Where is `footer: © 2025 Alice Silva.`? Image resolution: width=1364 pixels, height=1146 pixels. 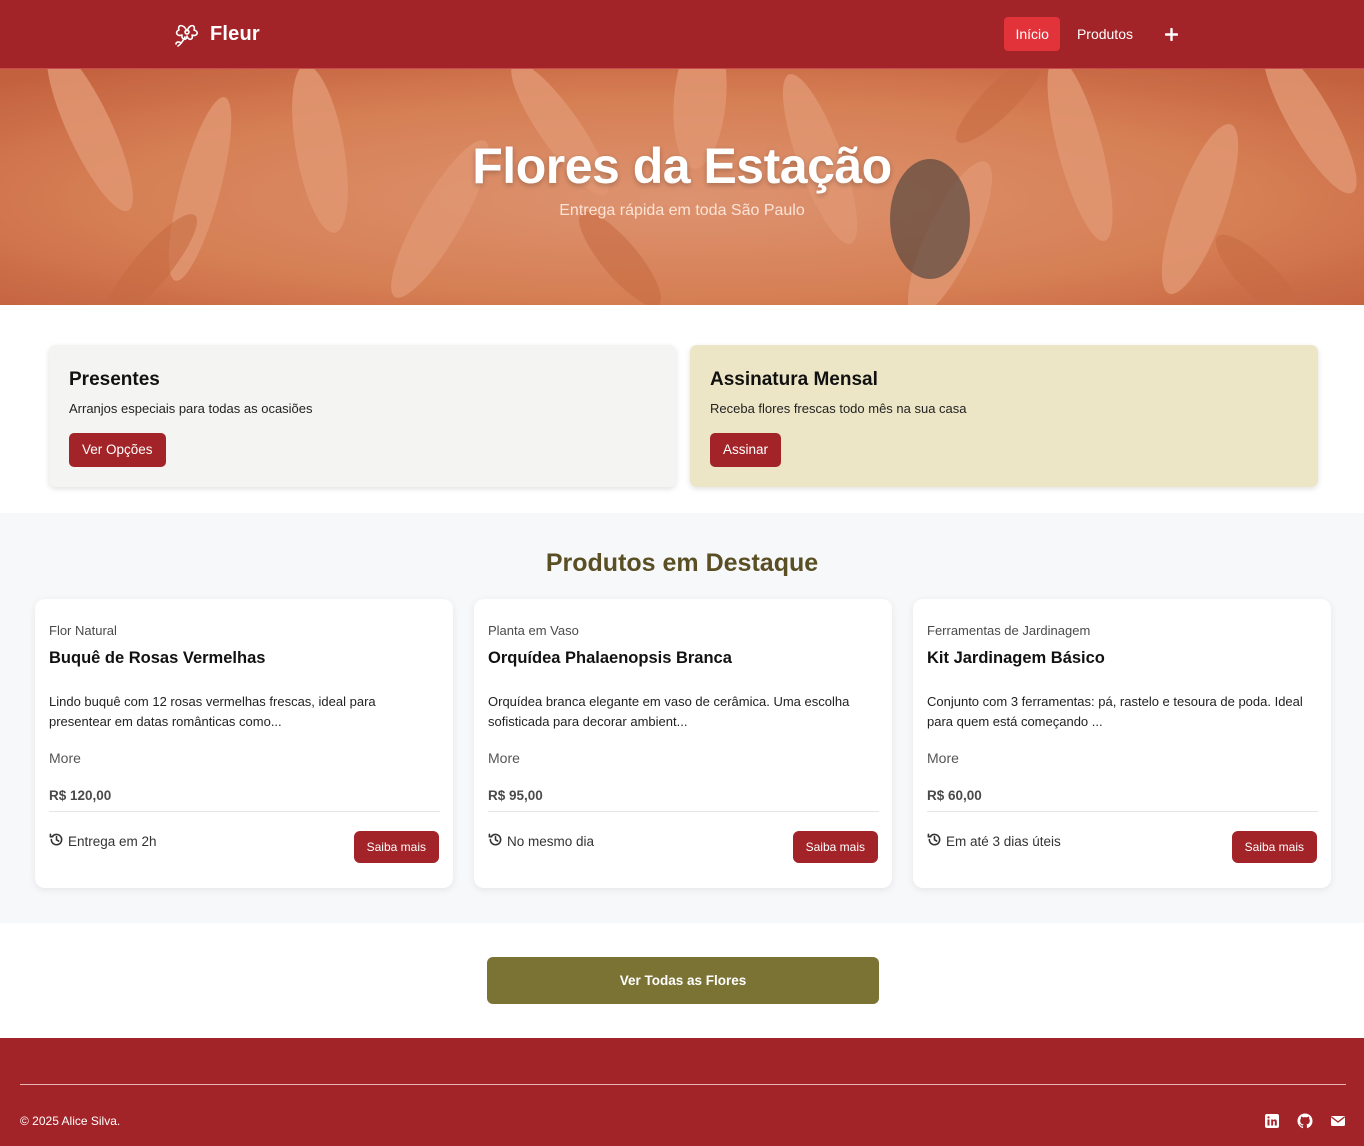
footer: © 2025 Alice Silva. is located at coordinates (682, 1092).